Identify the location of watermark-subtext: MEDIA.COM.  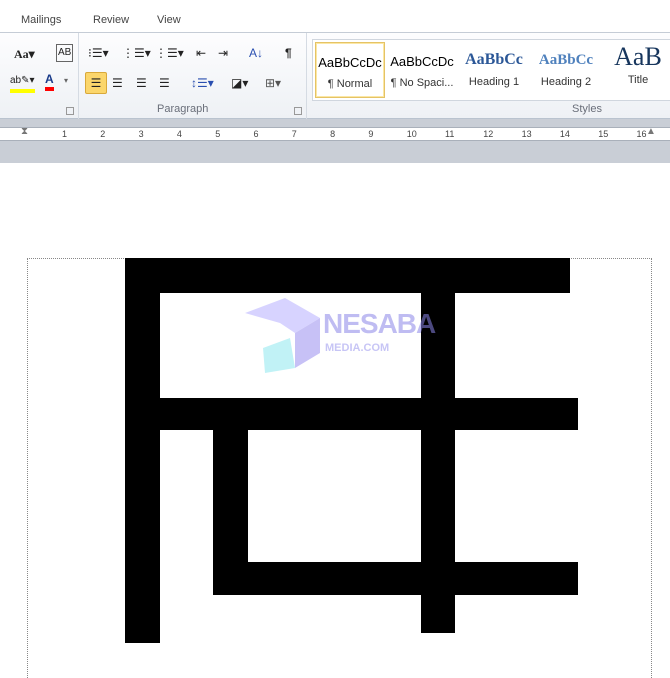
(357, 348).